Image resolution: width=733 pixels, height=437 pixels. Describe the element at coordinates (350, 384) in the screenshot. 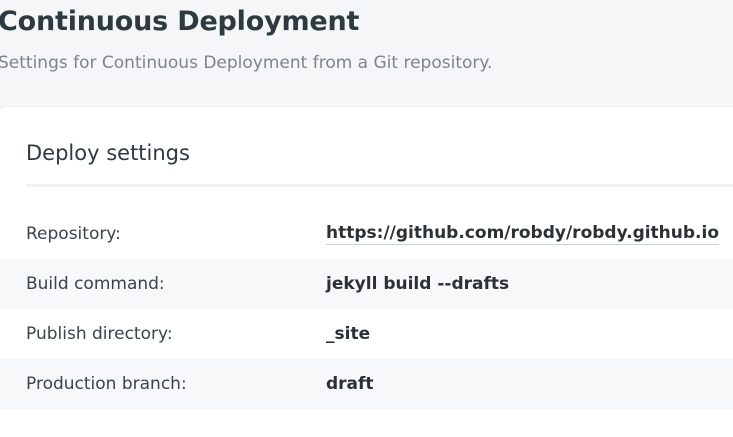

I see `production-branch-value: draft` at that location.